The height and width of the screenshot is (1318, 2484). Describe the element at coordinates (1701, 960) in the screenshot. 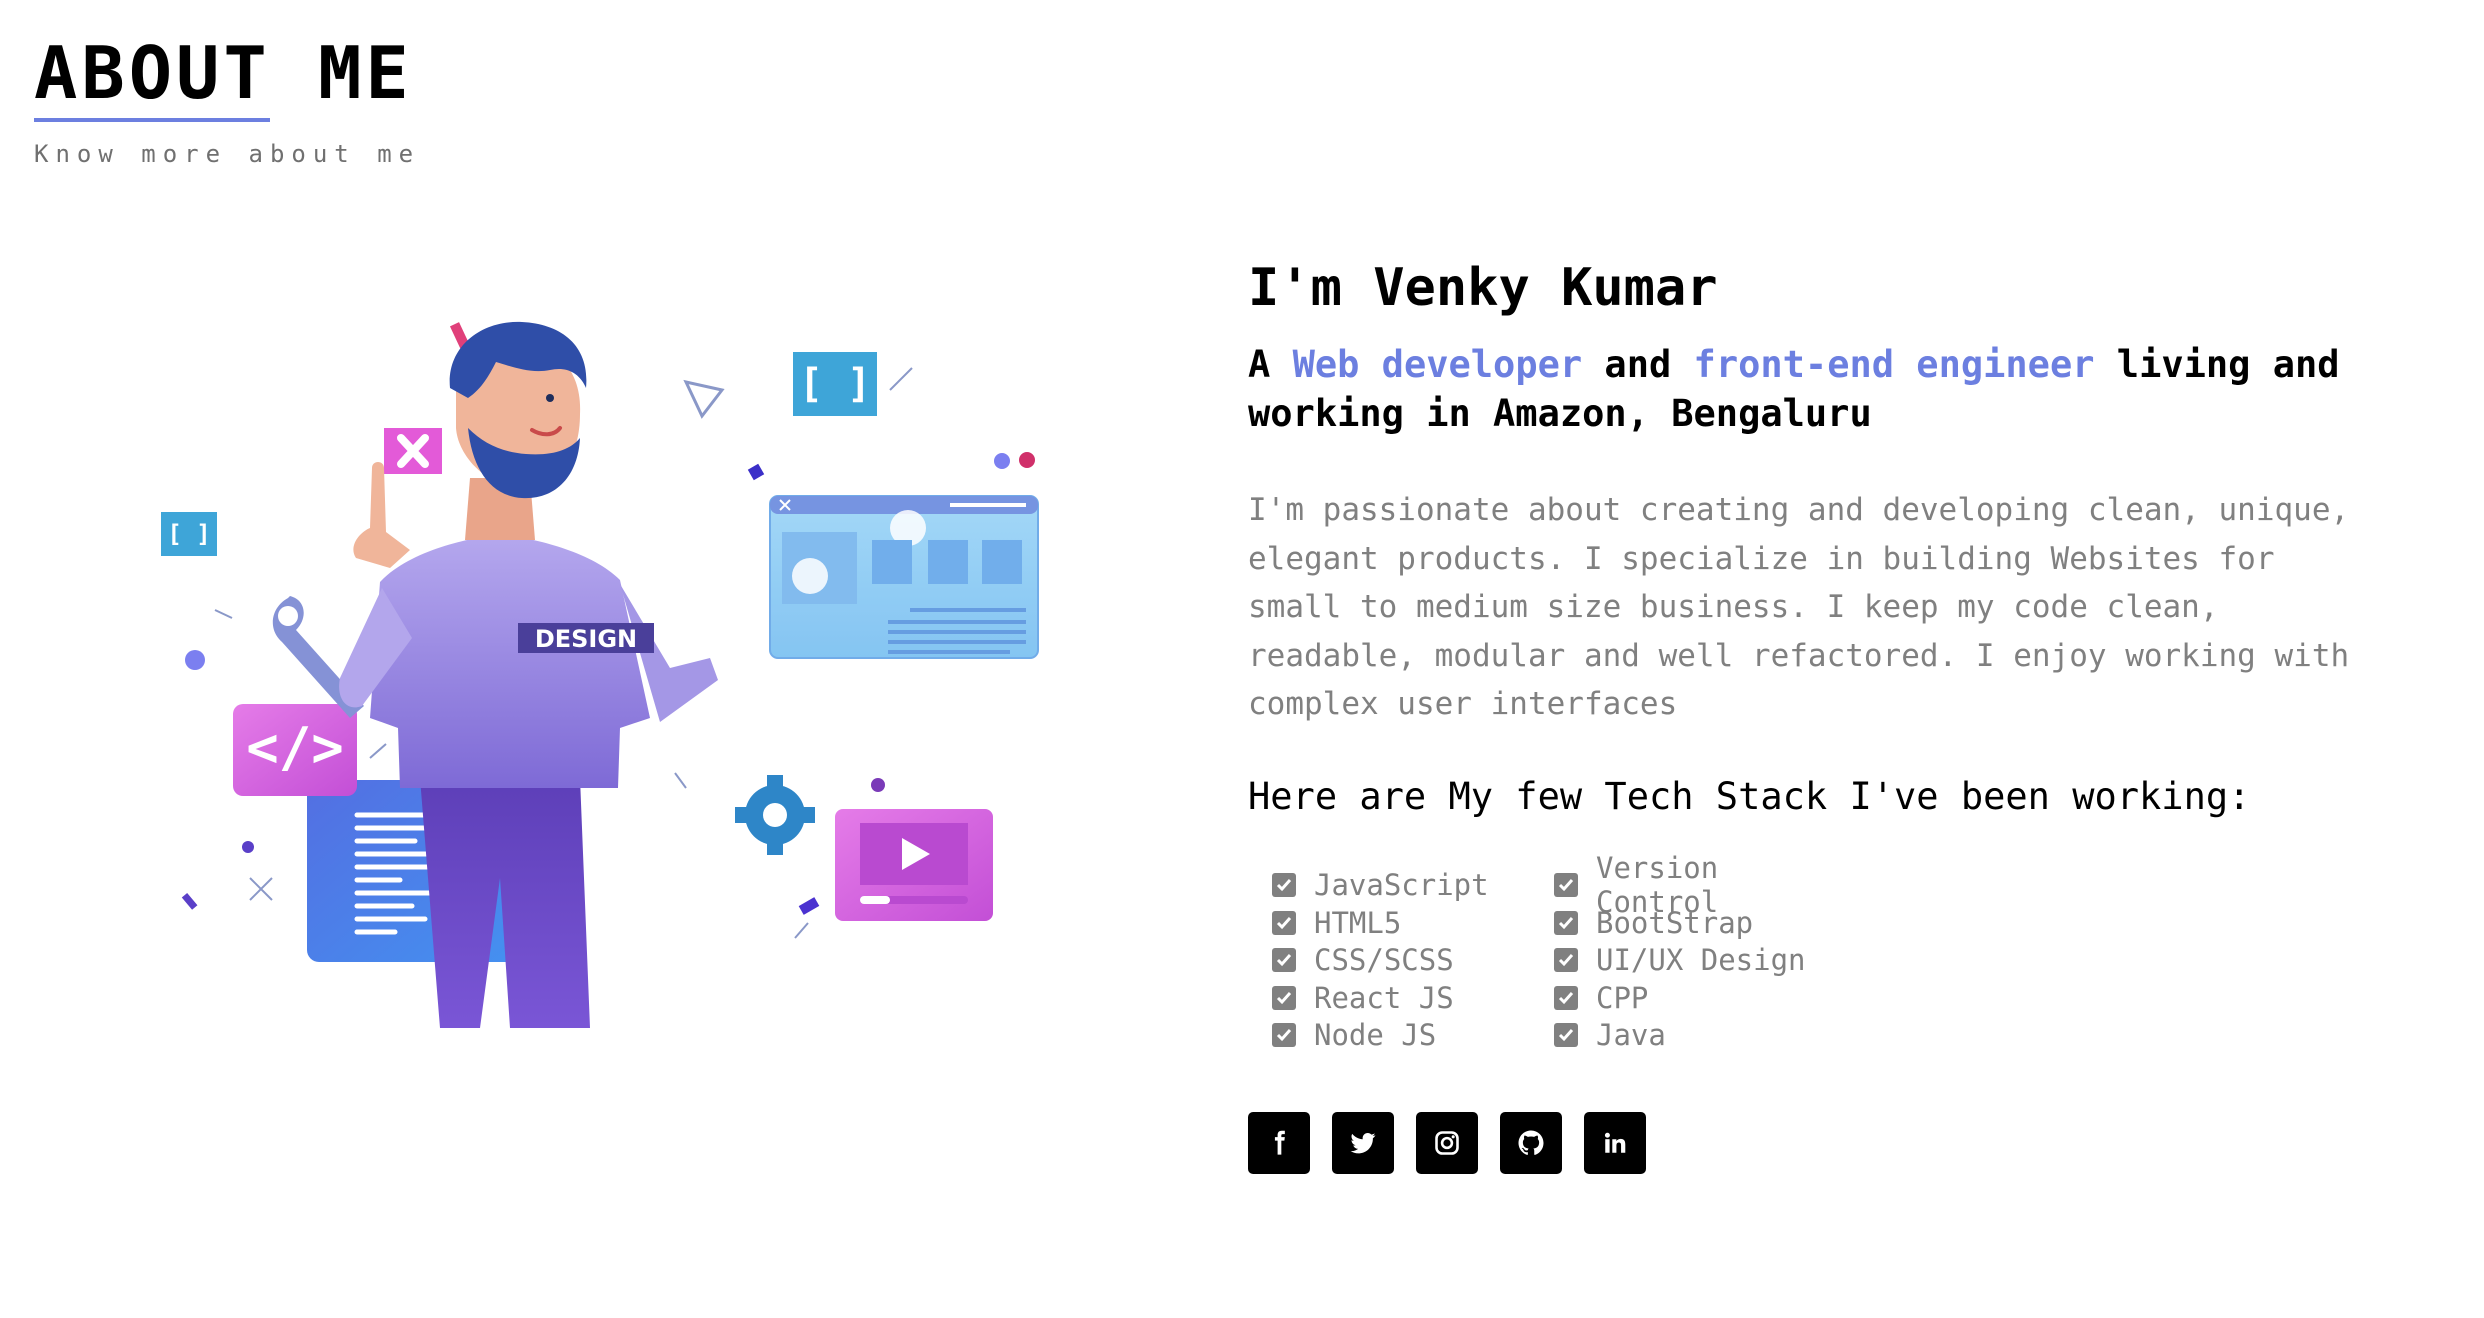

I see `tech-stack-label: UI/UX Design` at that location.